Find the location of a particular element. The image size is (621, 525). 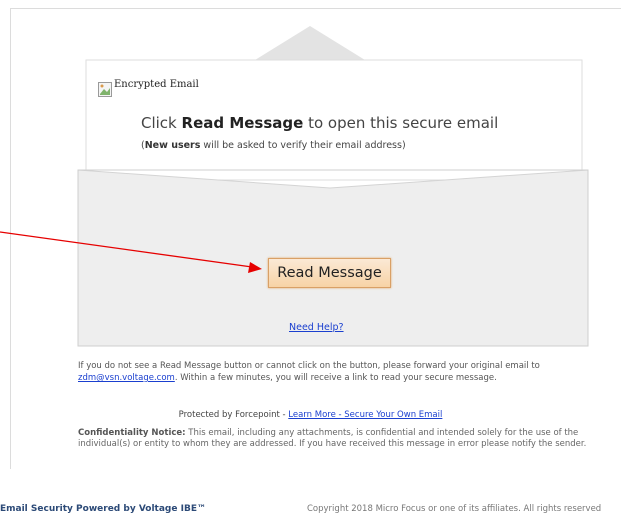

headline-suffix: to open this secure email is located at coordinates (401, 123).